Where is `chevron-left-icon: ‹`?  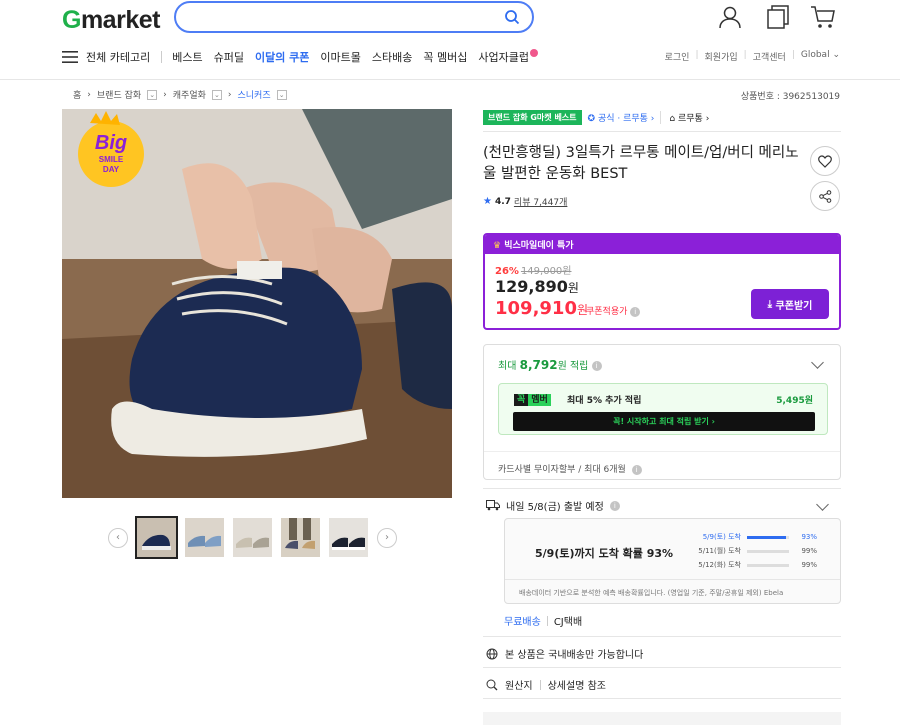 chevron-left-icon: ‹ is located at coordinates (118, 537).